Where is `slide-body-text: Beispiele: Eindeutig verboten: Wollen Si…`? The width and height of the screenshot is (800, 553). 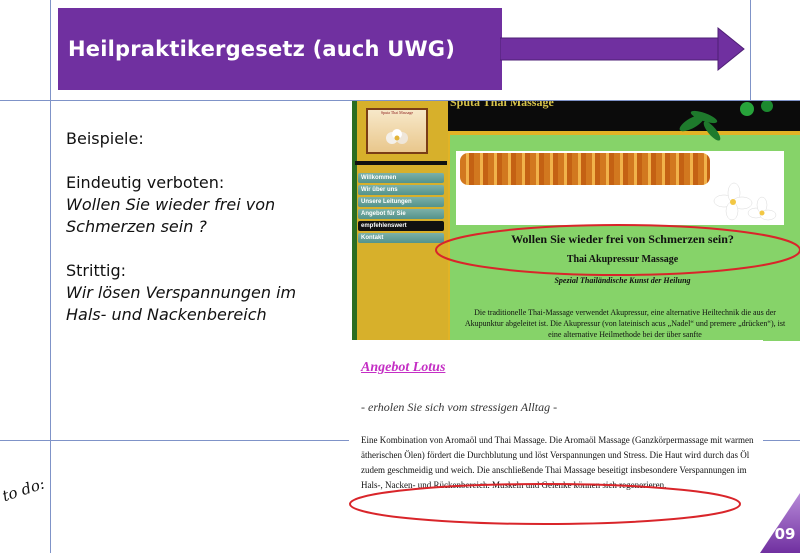 slide-body-text: Beispiele: Eindeutig verboten: Wollen Si… is located at coordinates (201, 227).